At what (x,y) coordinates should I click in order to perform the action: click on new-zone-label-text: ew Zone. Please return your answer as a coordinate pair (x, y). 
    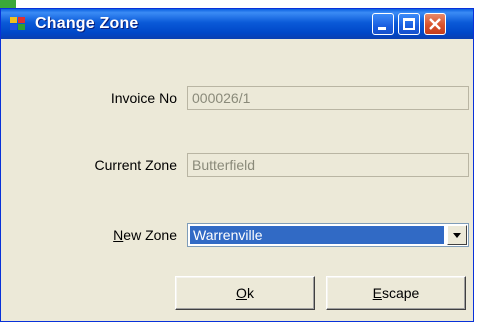
    Looking at the image, I should click on (150, 235).